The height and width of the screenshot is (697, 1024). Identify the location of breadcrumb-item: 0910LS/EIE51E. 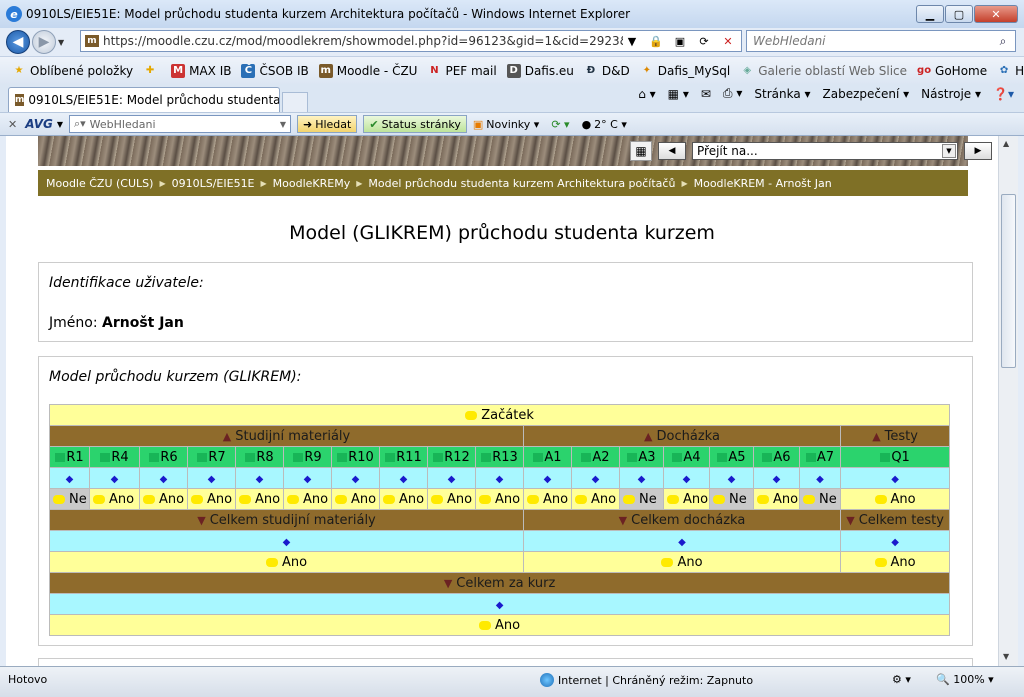
(213, 183).